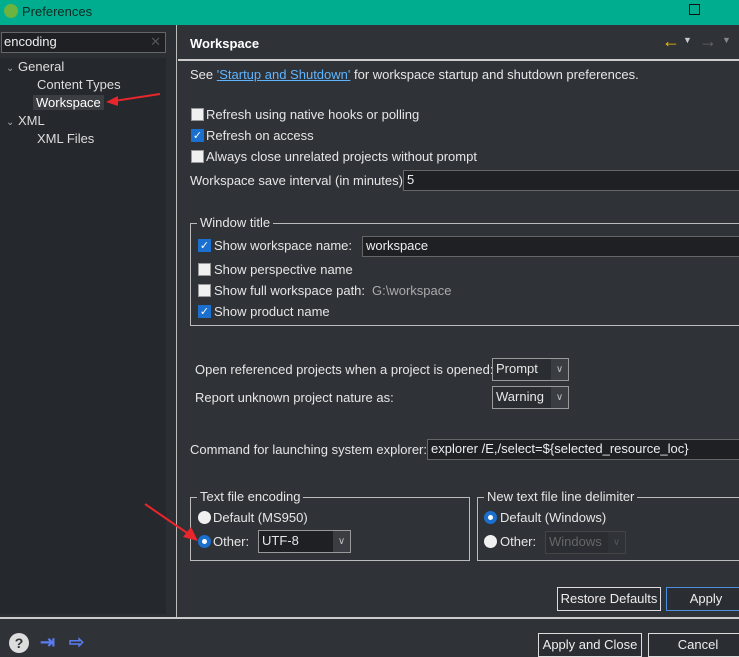  I want to click on group-legend: Window title, so click(235, 222).